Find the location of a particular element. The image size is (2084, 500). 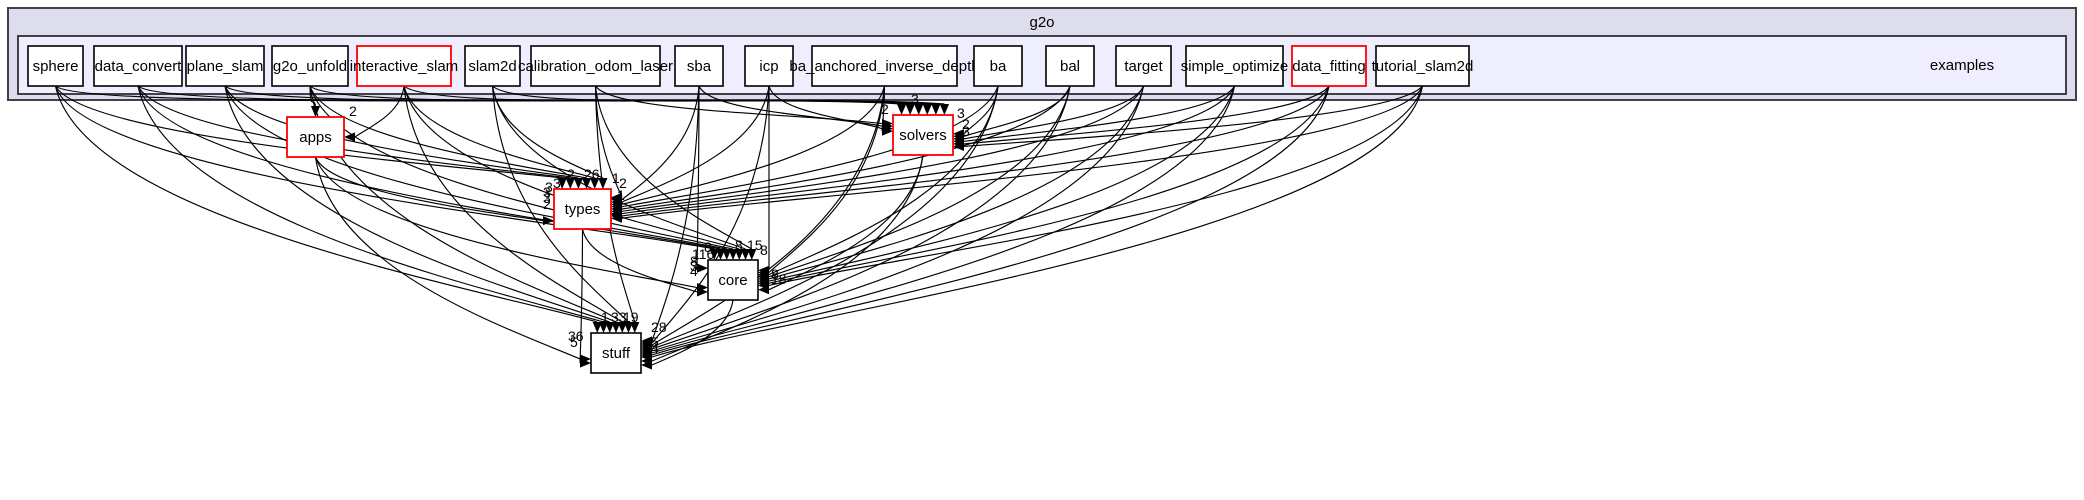

node-label-tutorial_slam2d: tutorial_slam2d is located at coordinates (1423, 66).